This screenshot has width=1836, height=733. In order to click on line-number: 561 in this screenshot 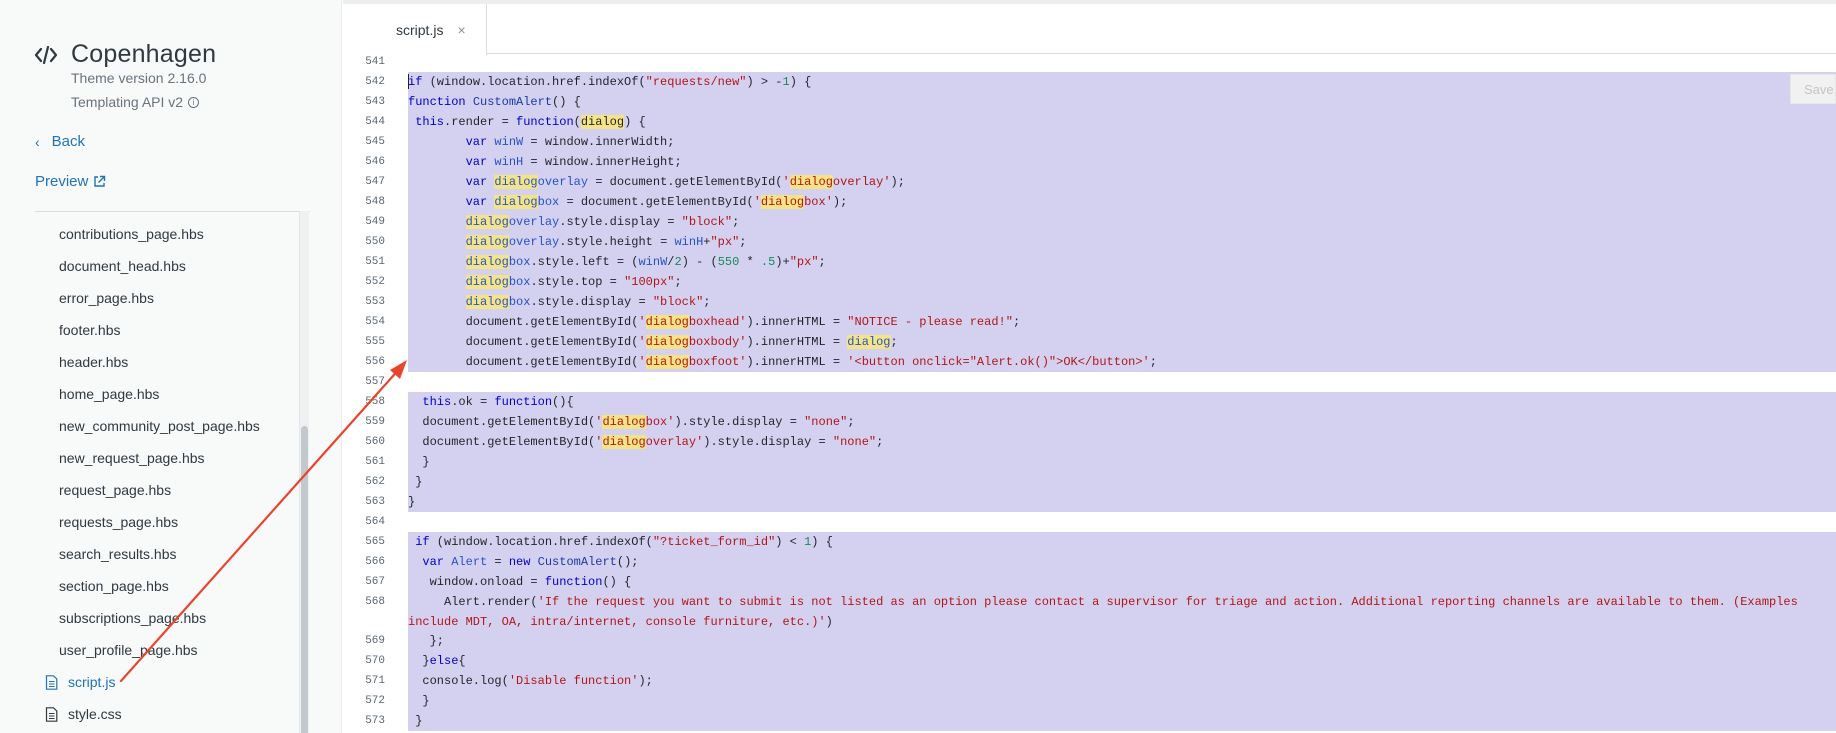, I will do `click(375, 462)`.